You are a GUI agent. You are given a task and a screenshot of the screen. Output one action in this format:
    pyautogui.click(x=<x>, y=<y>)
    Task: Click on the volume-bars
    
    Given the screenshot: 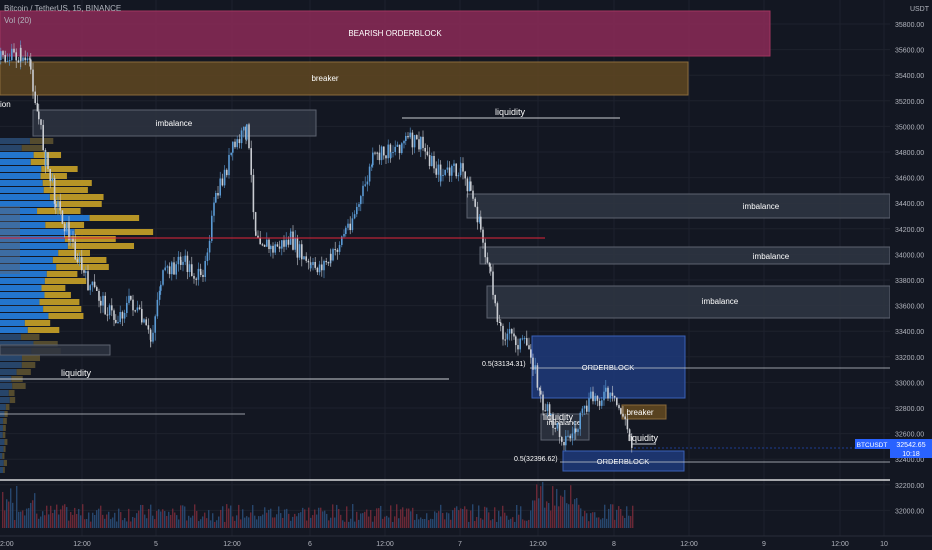 What is the action you would take?
    pyautogui.click(x=318, y=504)
    